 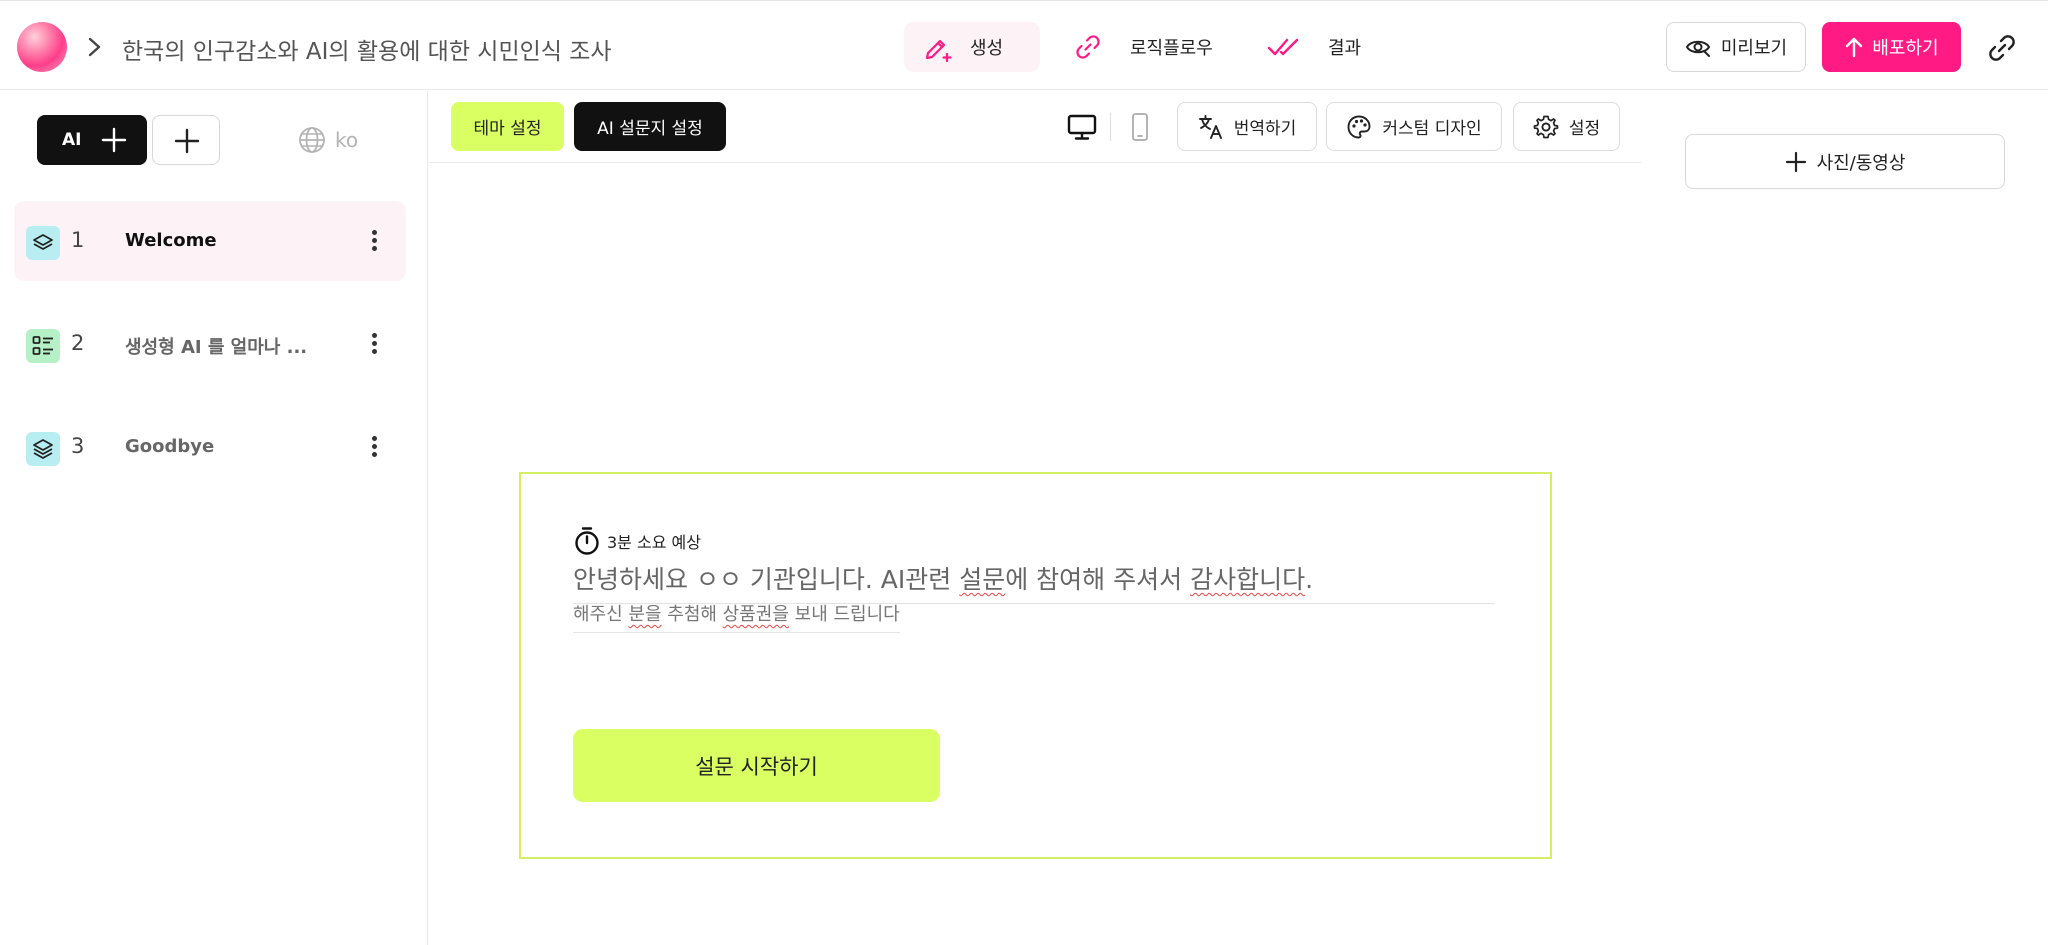 I want to click on link-icon, so click(x=1088, y=47).